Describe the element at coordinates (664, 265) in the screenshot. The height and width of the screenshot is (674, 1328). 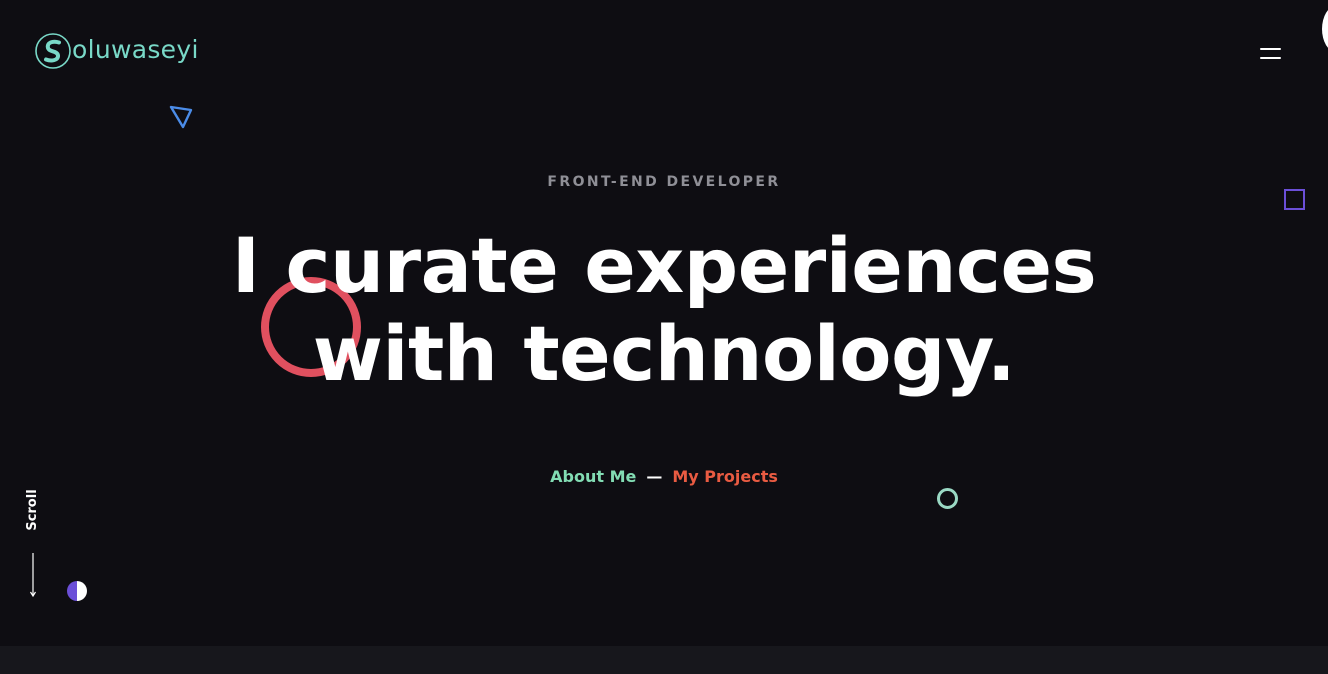
I see `headline-line-1: I curate experiences` at that location.